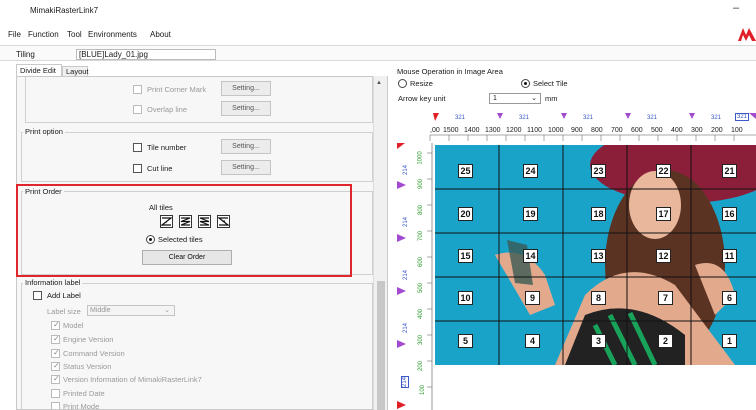 This screenshot has width=756, height=410. I want to click on overlap-line-checkbox, so click(137, 109).